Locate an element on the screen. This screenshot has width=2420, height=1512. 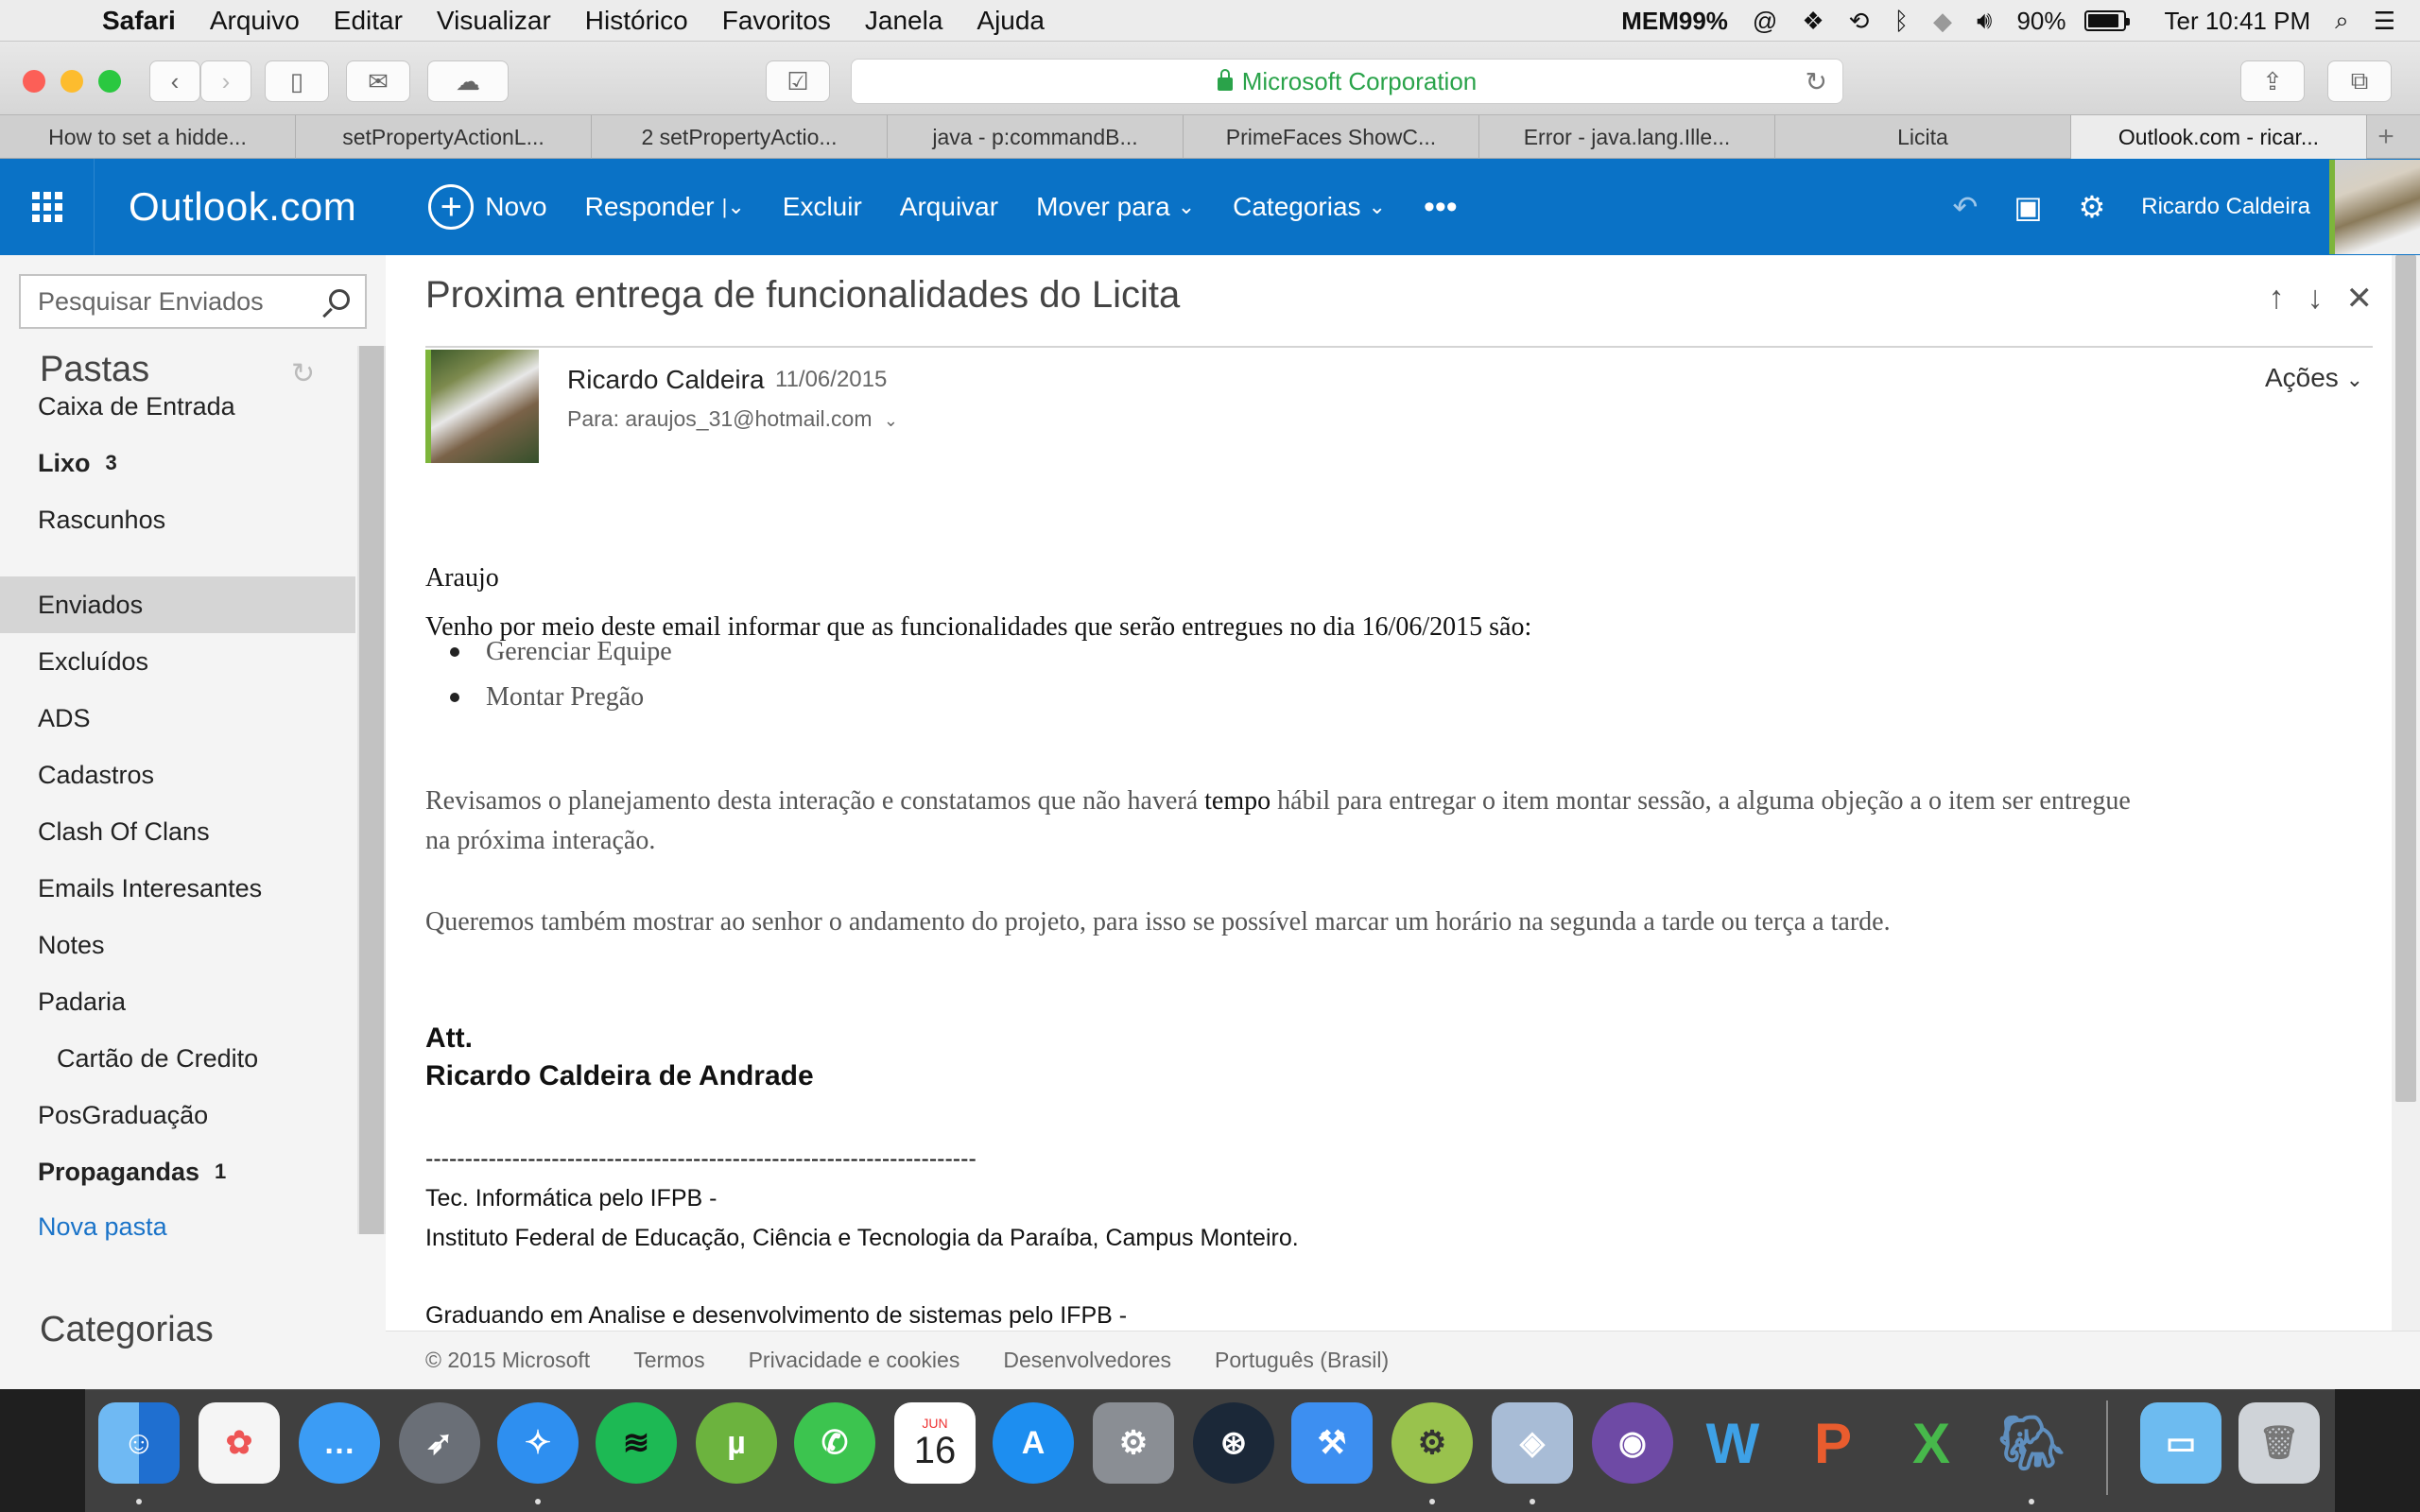
facetime-phone-icon: ✆ is located at coordinates (834, 1443).